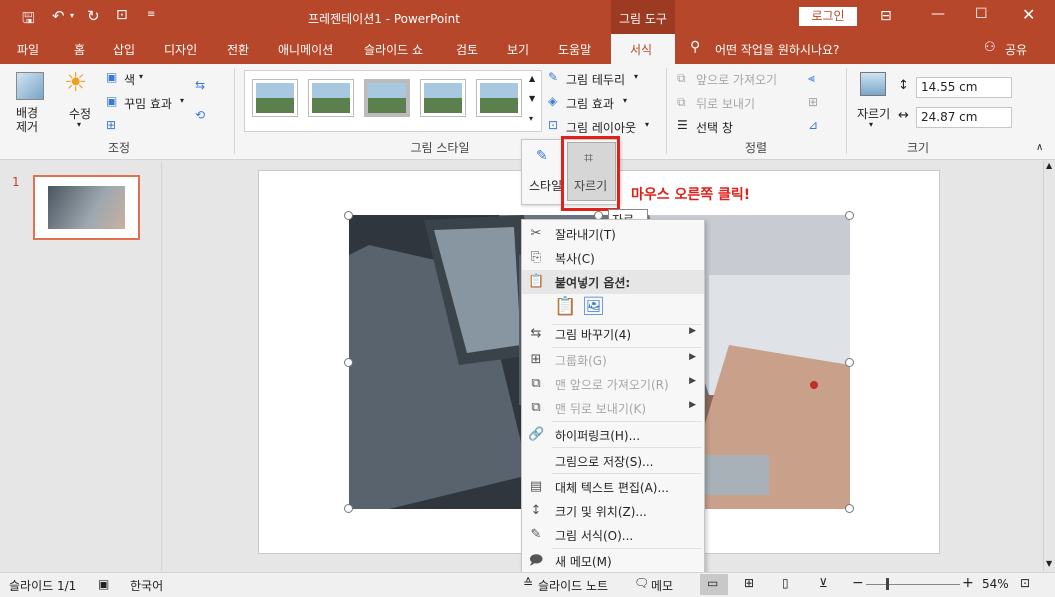 Image resolution: width=1055 pixels, height=597 pixels. What do you see at coordinates (858, 583) in the screenshot?
I see `zoom-out-icon: −` at bounding box center [858, 583].